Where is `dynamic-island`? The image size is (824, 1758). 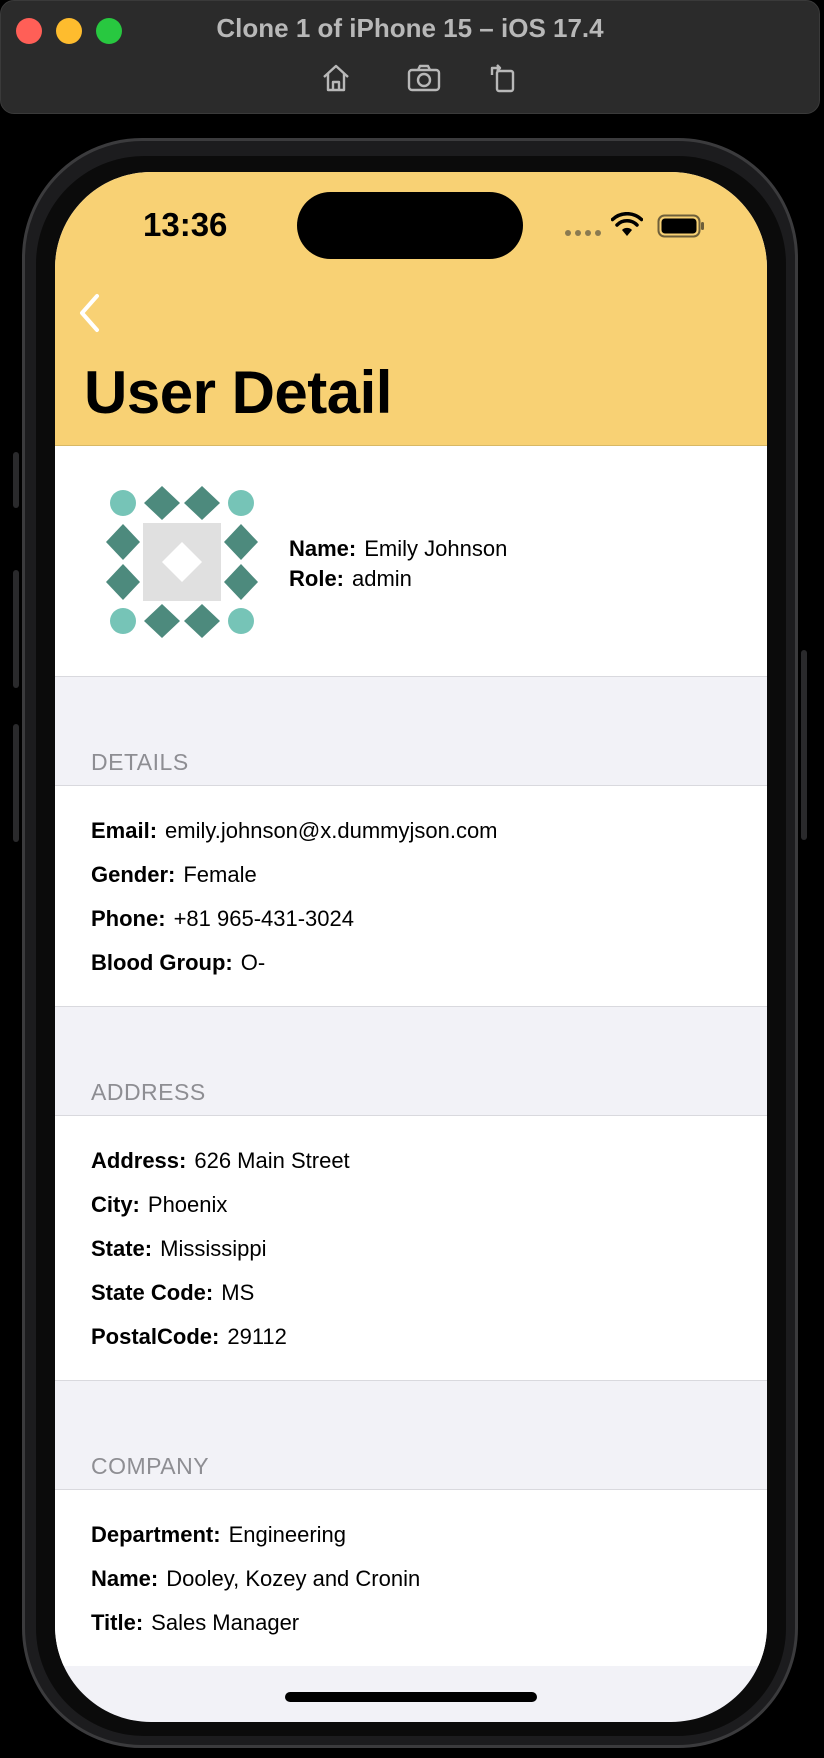
dynamic-island is located at coordinates (410, 225).